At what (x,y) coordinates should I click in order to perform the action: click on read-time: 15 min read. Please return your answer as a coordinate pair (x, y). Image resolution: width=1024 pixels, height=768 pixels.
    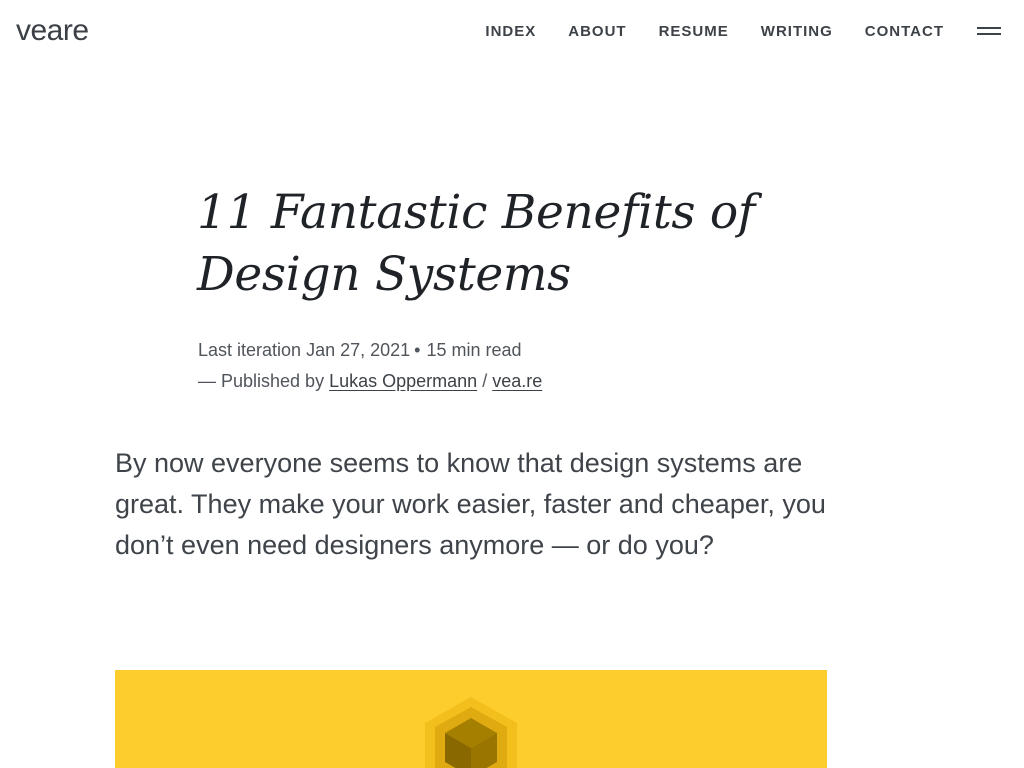
    Looking at the image, I should click on (474, 350).